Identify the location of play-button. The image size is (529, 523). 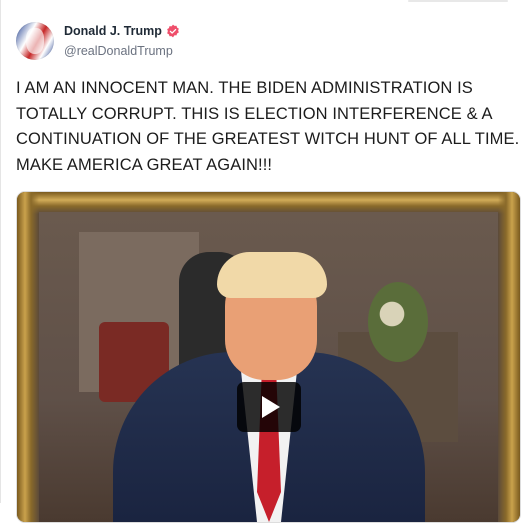
(269, 407).